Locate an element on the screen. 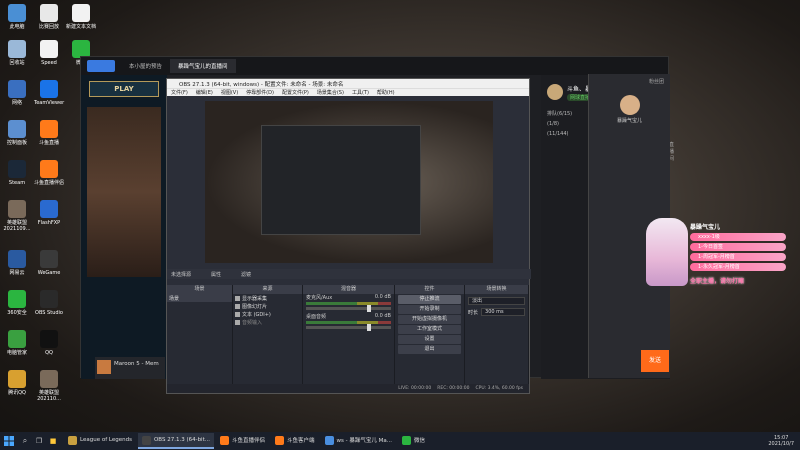 The width and height of the screenshot is (800, 450). tab-live-room: 暴躁气宝儿的直播间 is located at coordinates (203, 66).